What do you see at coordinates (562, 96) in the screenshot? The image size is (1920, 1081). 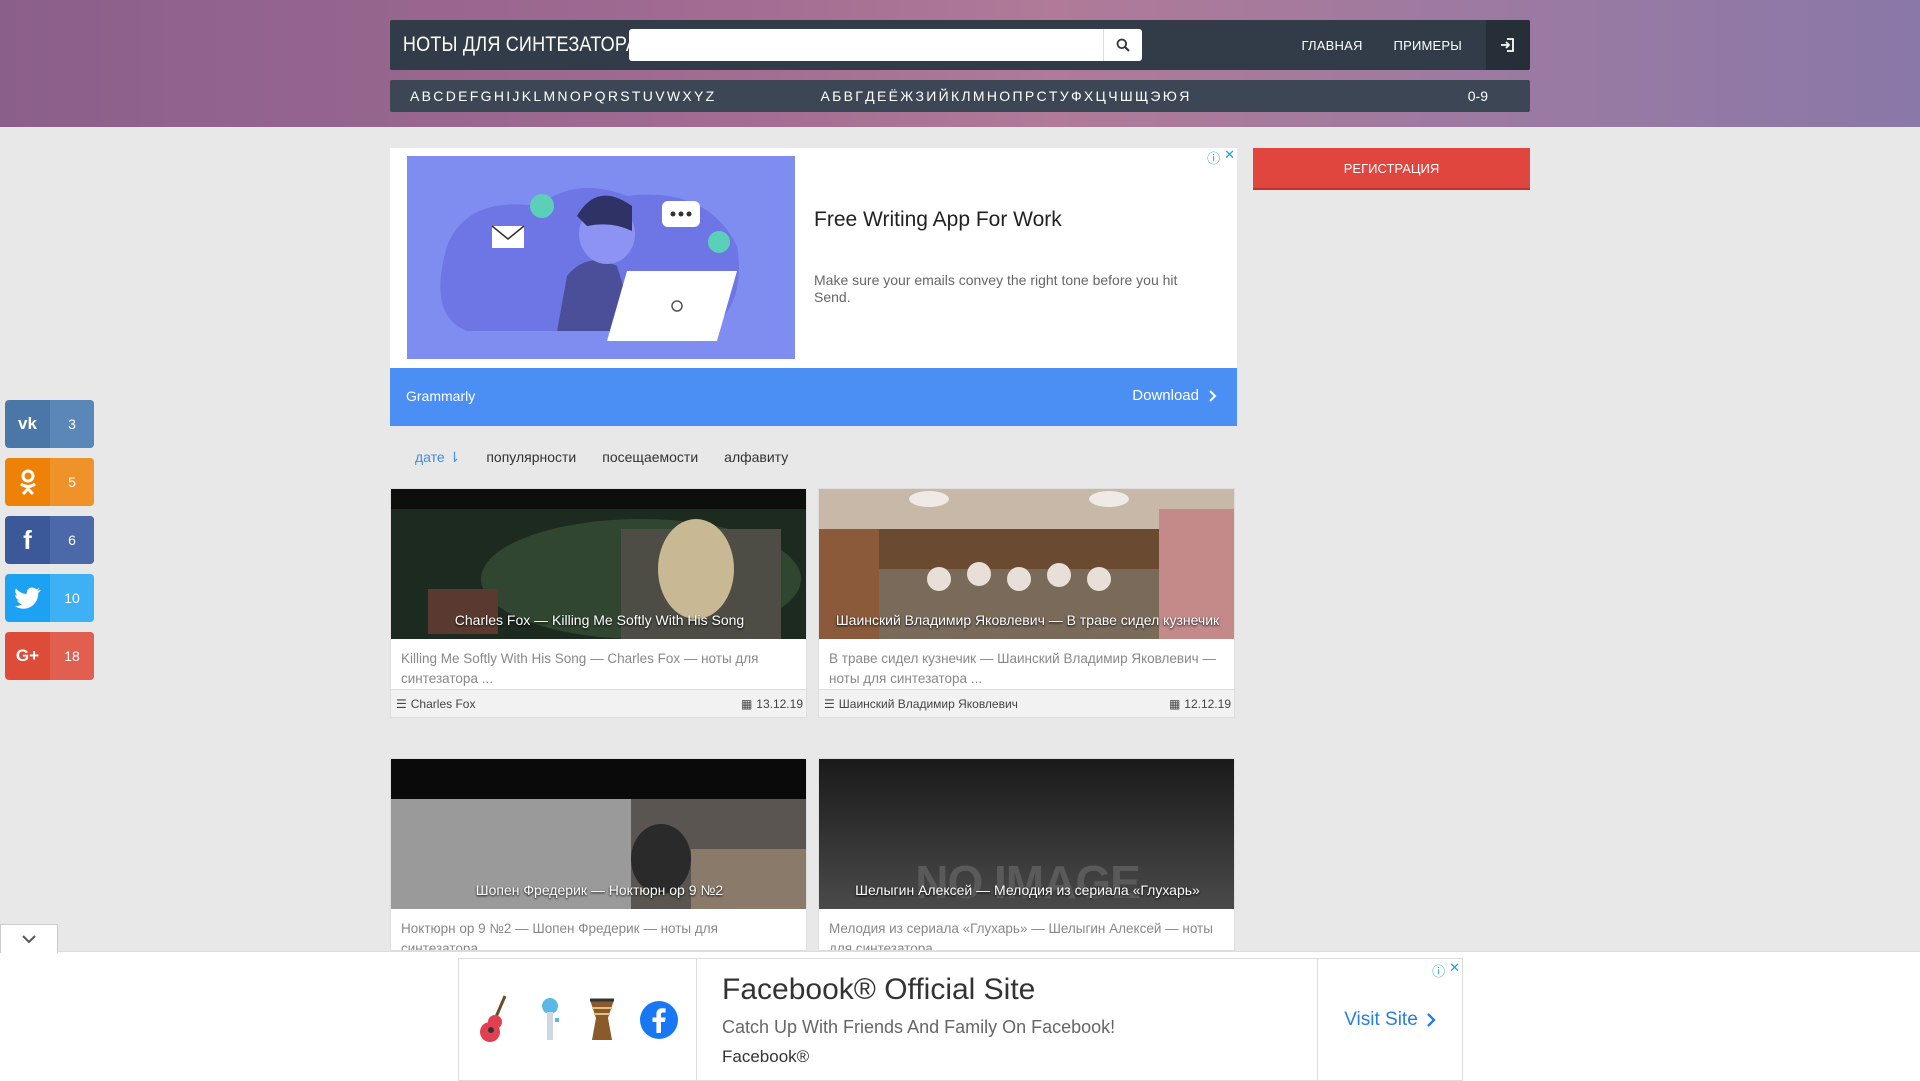 I see `latin-letter: N` at bounding box center [562, 96].